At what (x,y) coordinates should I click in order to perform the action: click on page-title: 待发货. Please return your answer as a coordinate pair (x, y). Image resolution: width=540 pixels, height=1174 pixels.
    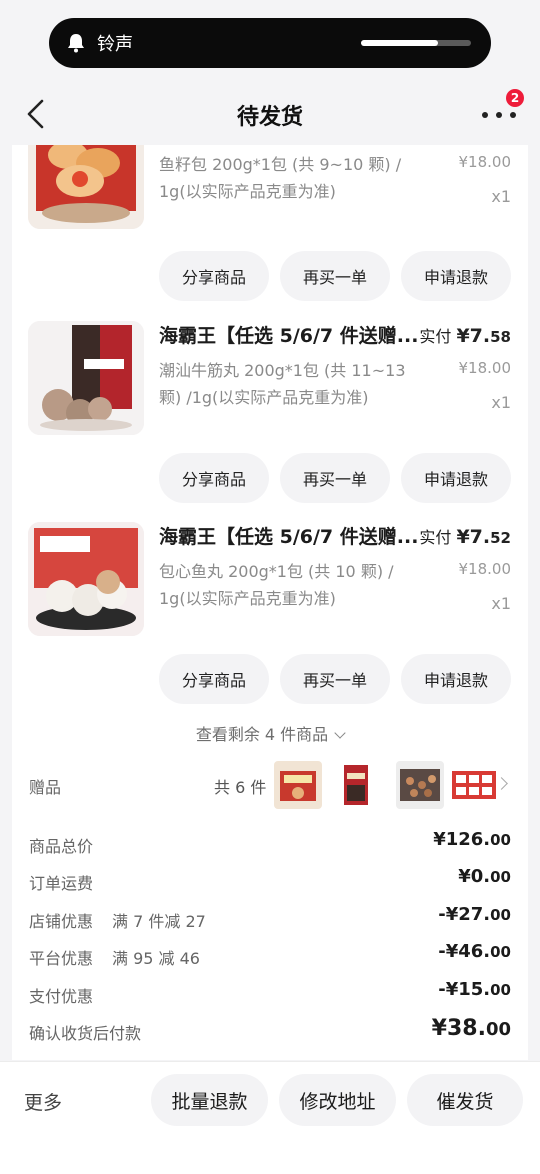
    Looking at the image, I should click on (269, 117).